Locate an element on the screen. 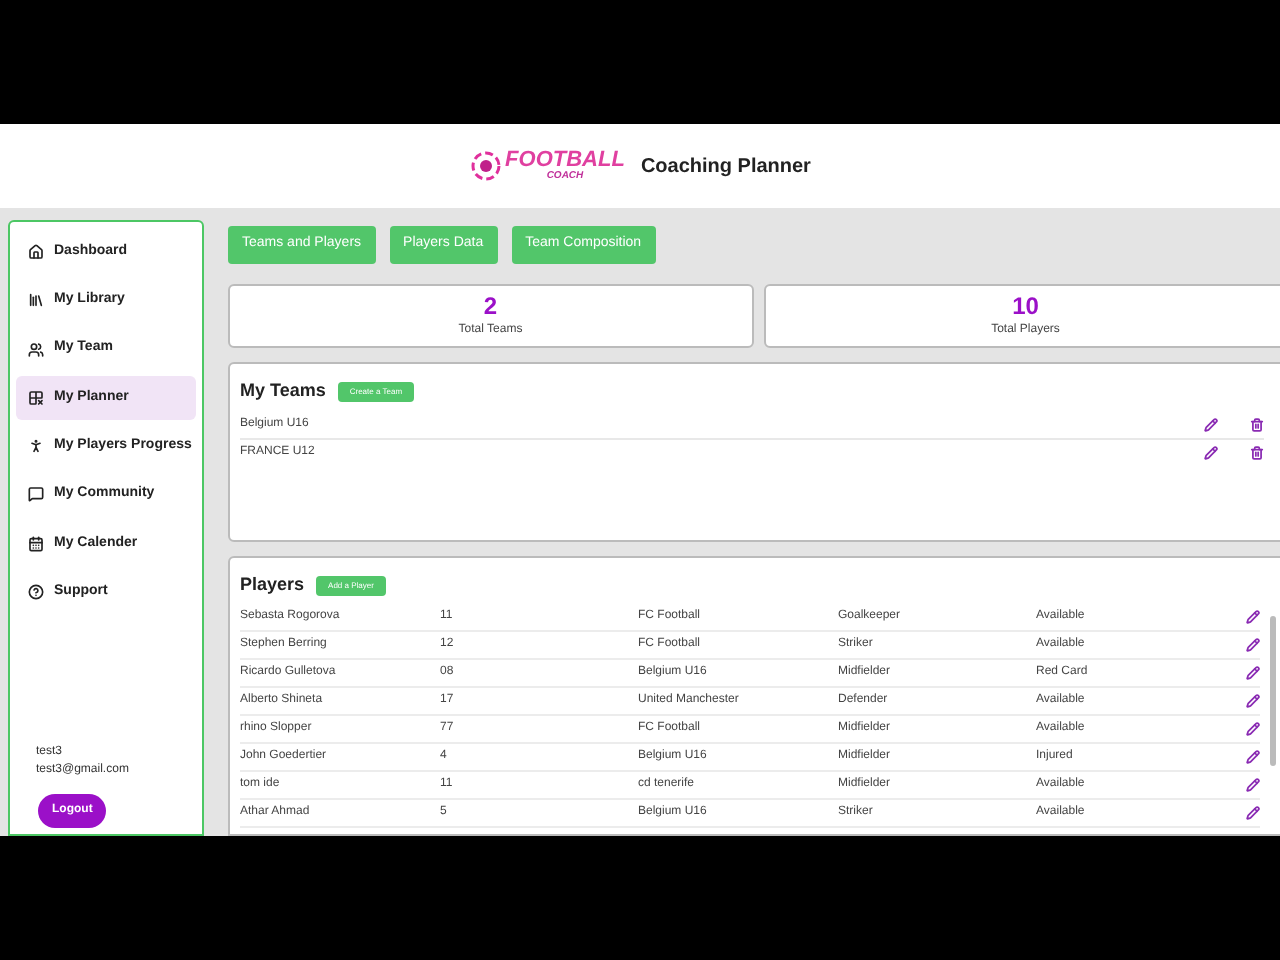  app-title: Coaching Planner is located at coordinates (725, 167).